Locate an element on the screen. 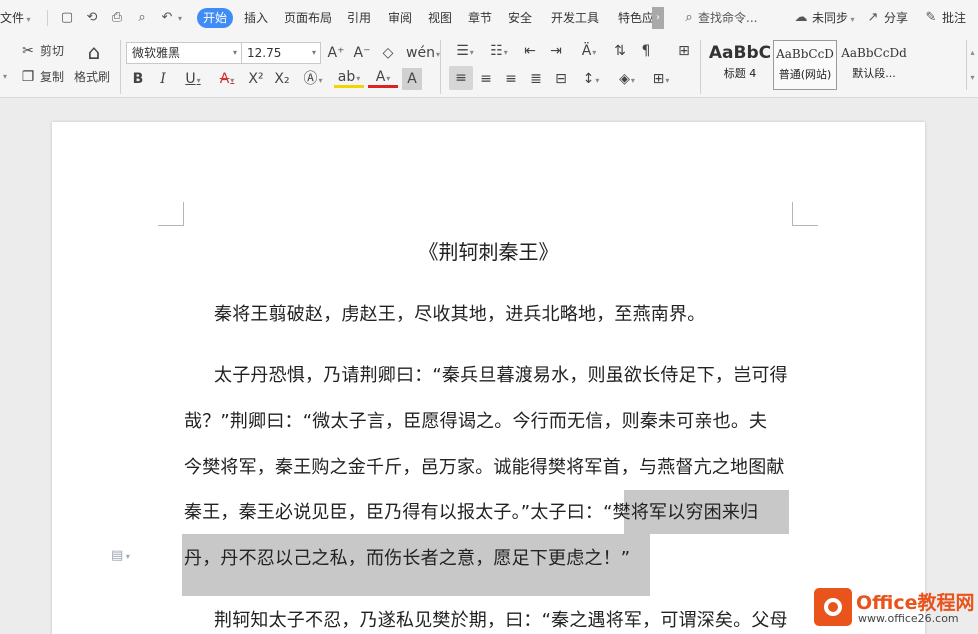 The width and height of the screenshot is (978, 634). shading-icon: ◈▾ is located at coordinates (627, 79).